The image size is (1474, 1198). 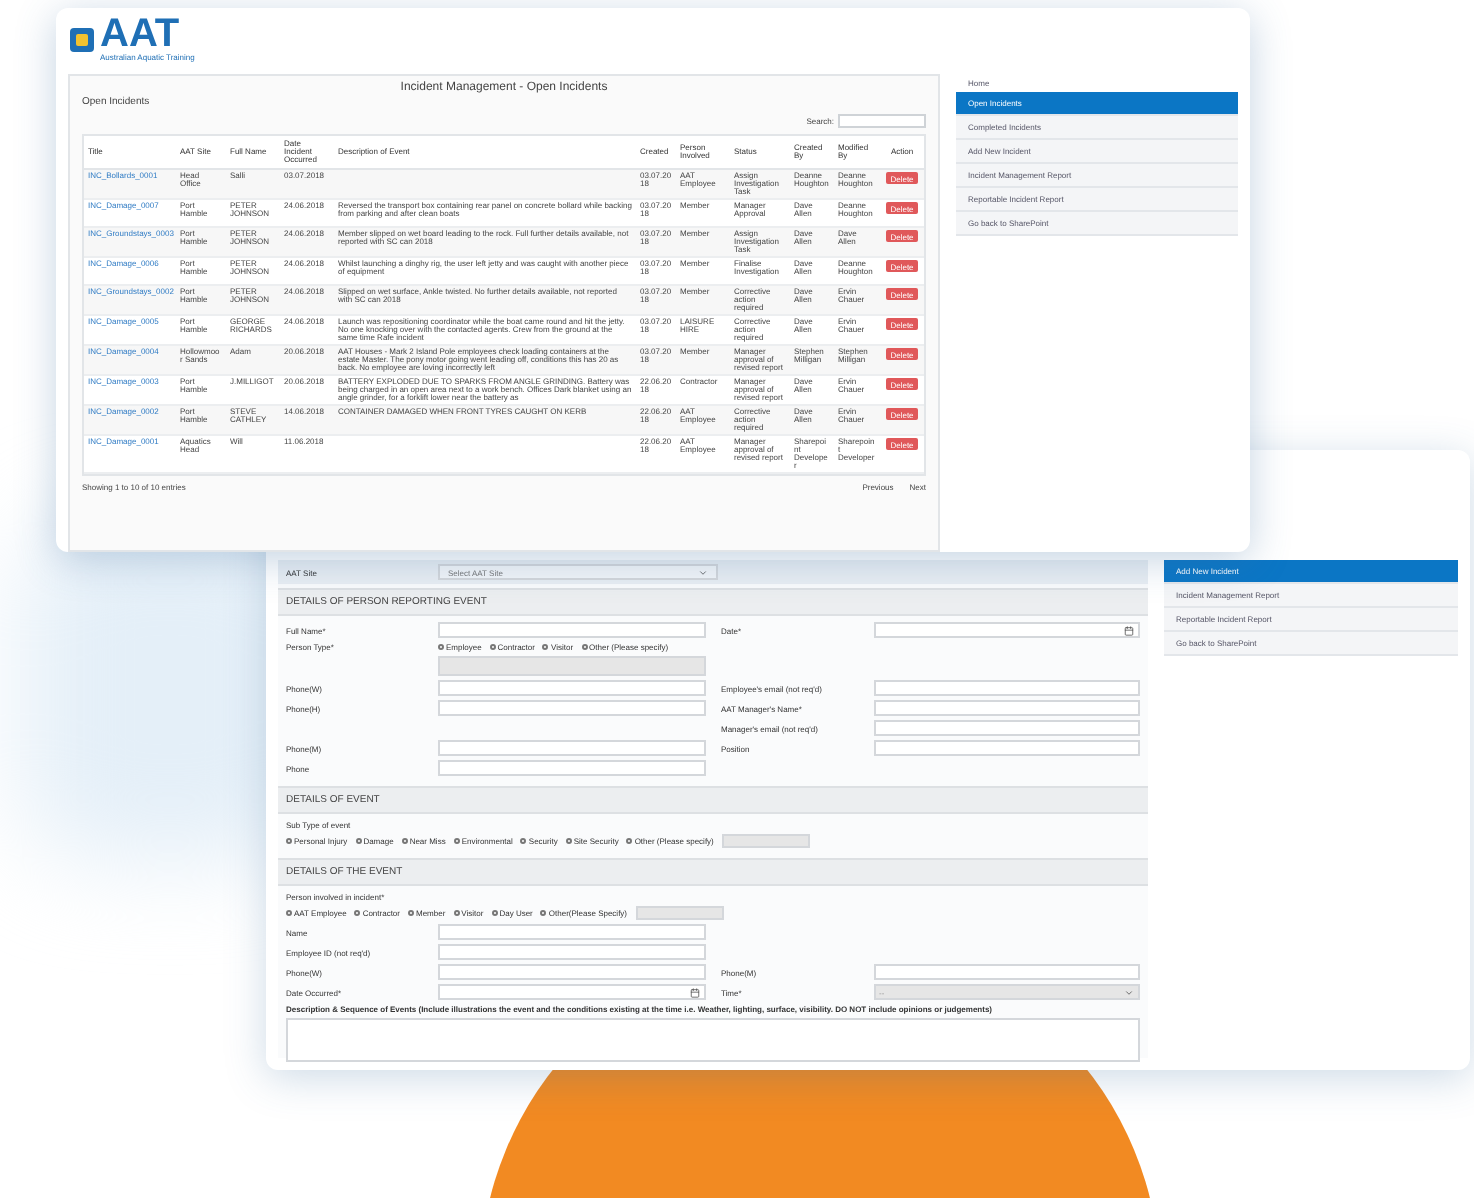 What do you see at coordinates (82, 39) in the screenshot?
I see `logo-icon` at bounding box center [82, 39].